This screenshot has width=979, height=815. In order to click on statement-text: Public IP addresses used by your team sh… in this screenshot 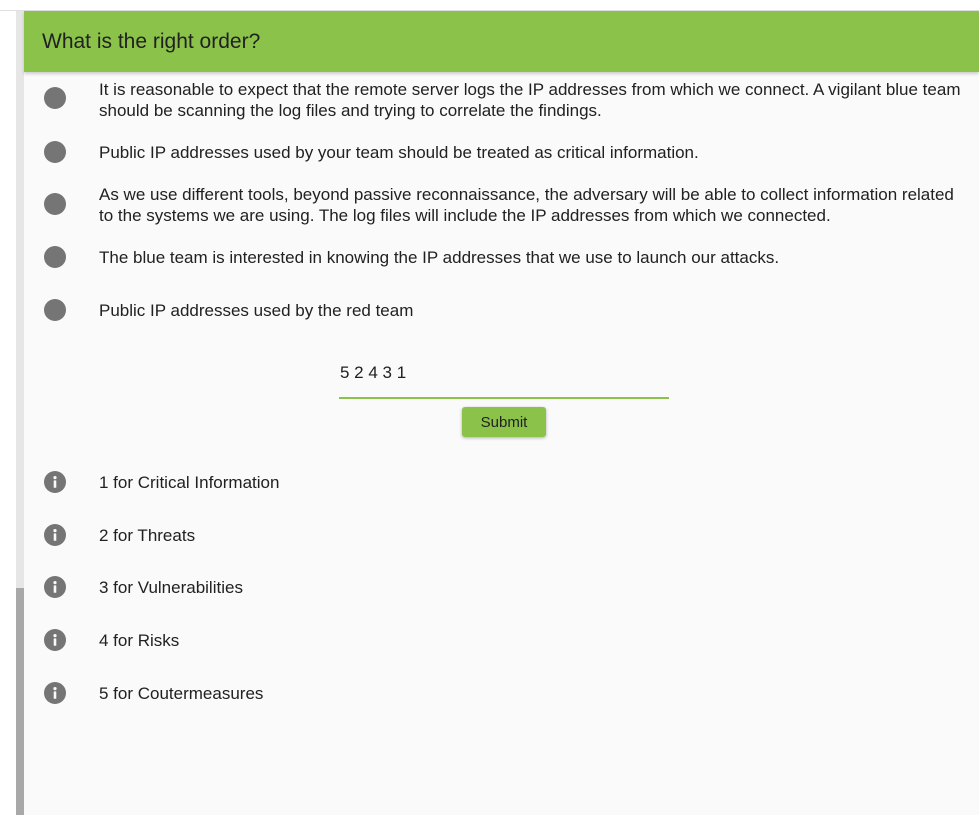, I will do `click(399, 152)`.